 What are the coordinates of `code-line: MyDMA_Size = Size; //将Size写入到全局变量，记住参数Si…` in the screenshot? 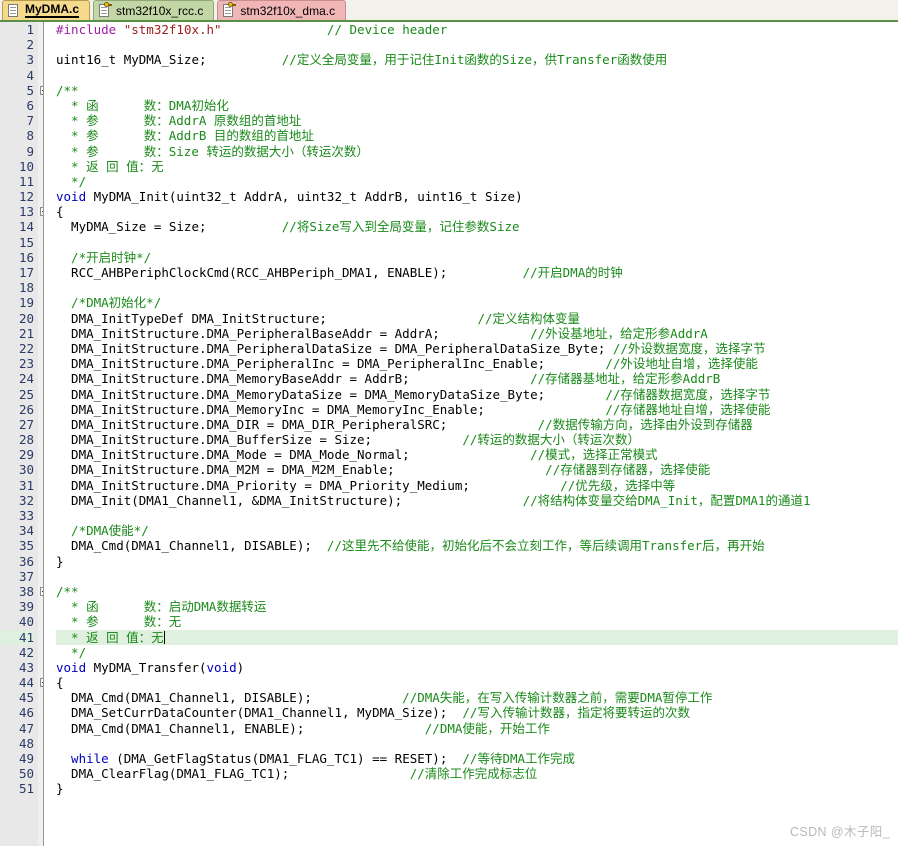 It's located at (477, 226).